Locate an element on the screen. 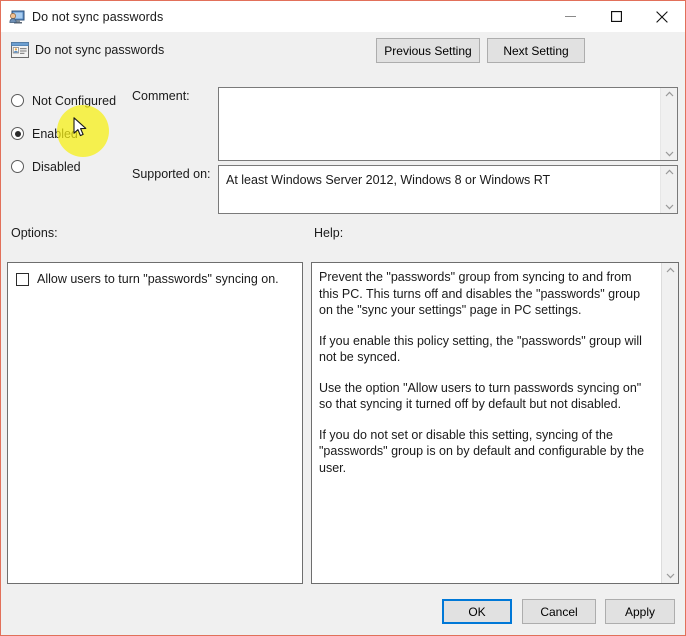 The width and height of the screenshot is (686, 636). maximize-icon is located at coordinates (616, 16).